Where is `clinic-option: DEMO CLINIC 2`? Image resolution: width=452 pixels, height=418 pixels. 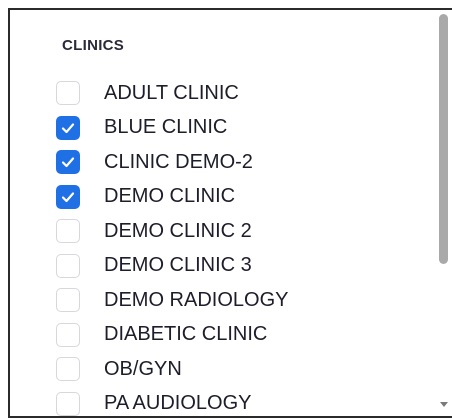
clinic-option: DEMO CLINIC 2 is located at coordinates (241, 231).